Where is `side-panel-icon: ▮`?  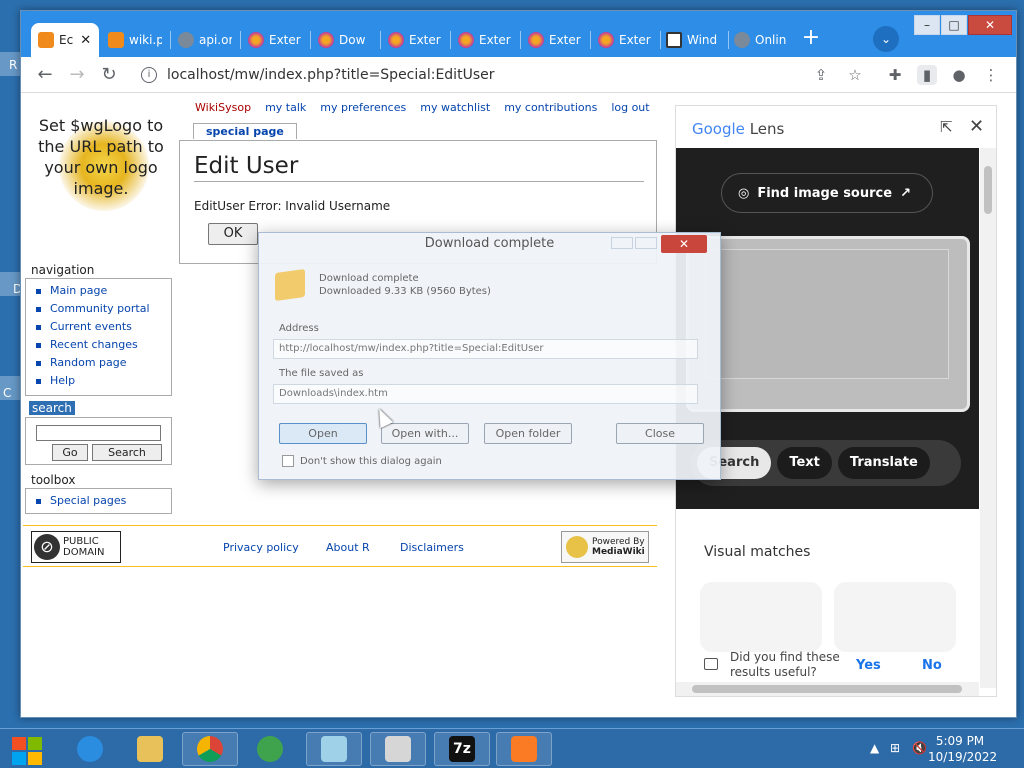
side-panel-icon: ▮ is located at coordinates (927, 75).